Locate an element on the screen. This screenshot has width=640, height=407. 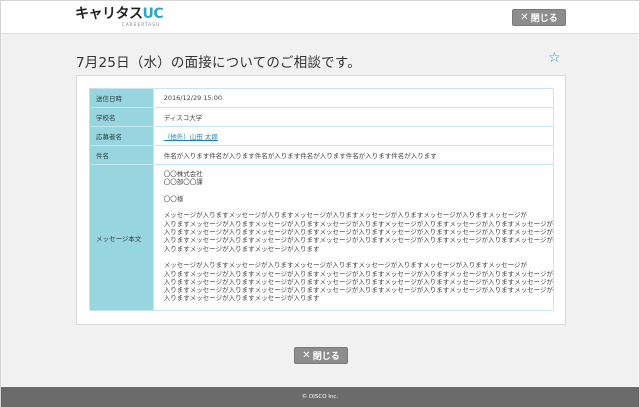
star-outline-icon: ☆ is located at coordinates (555, 58).